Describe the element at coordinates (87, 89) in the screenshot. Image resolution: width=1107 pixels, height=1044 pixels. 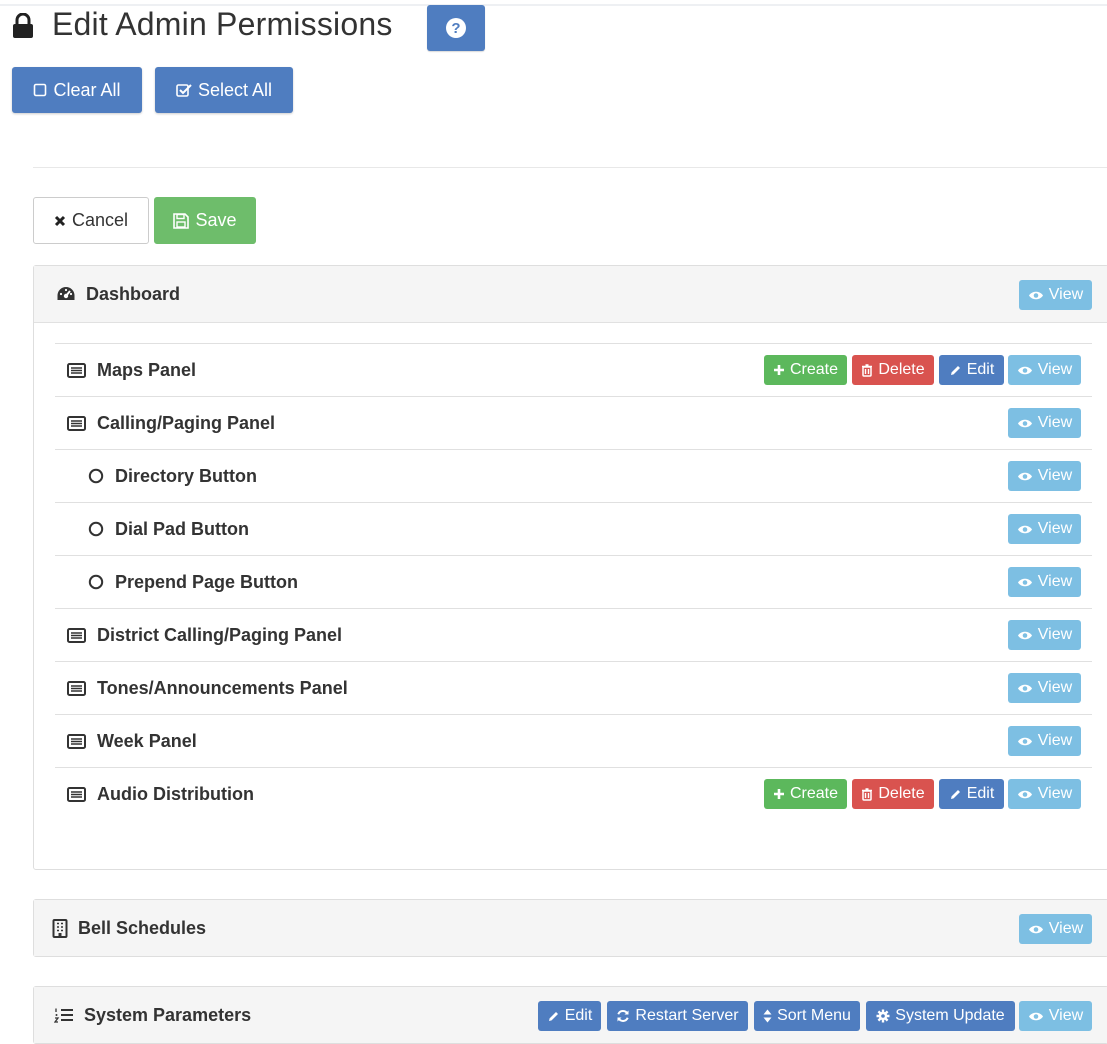
I see `clear-all-label: Clear All` at that location.